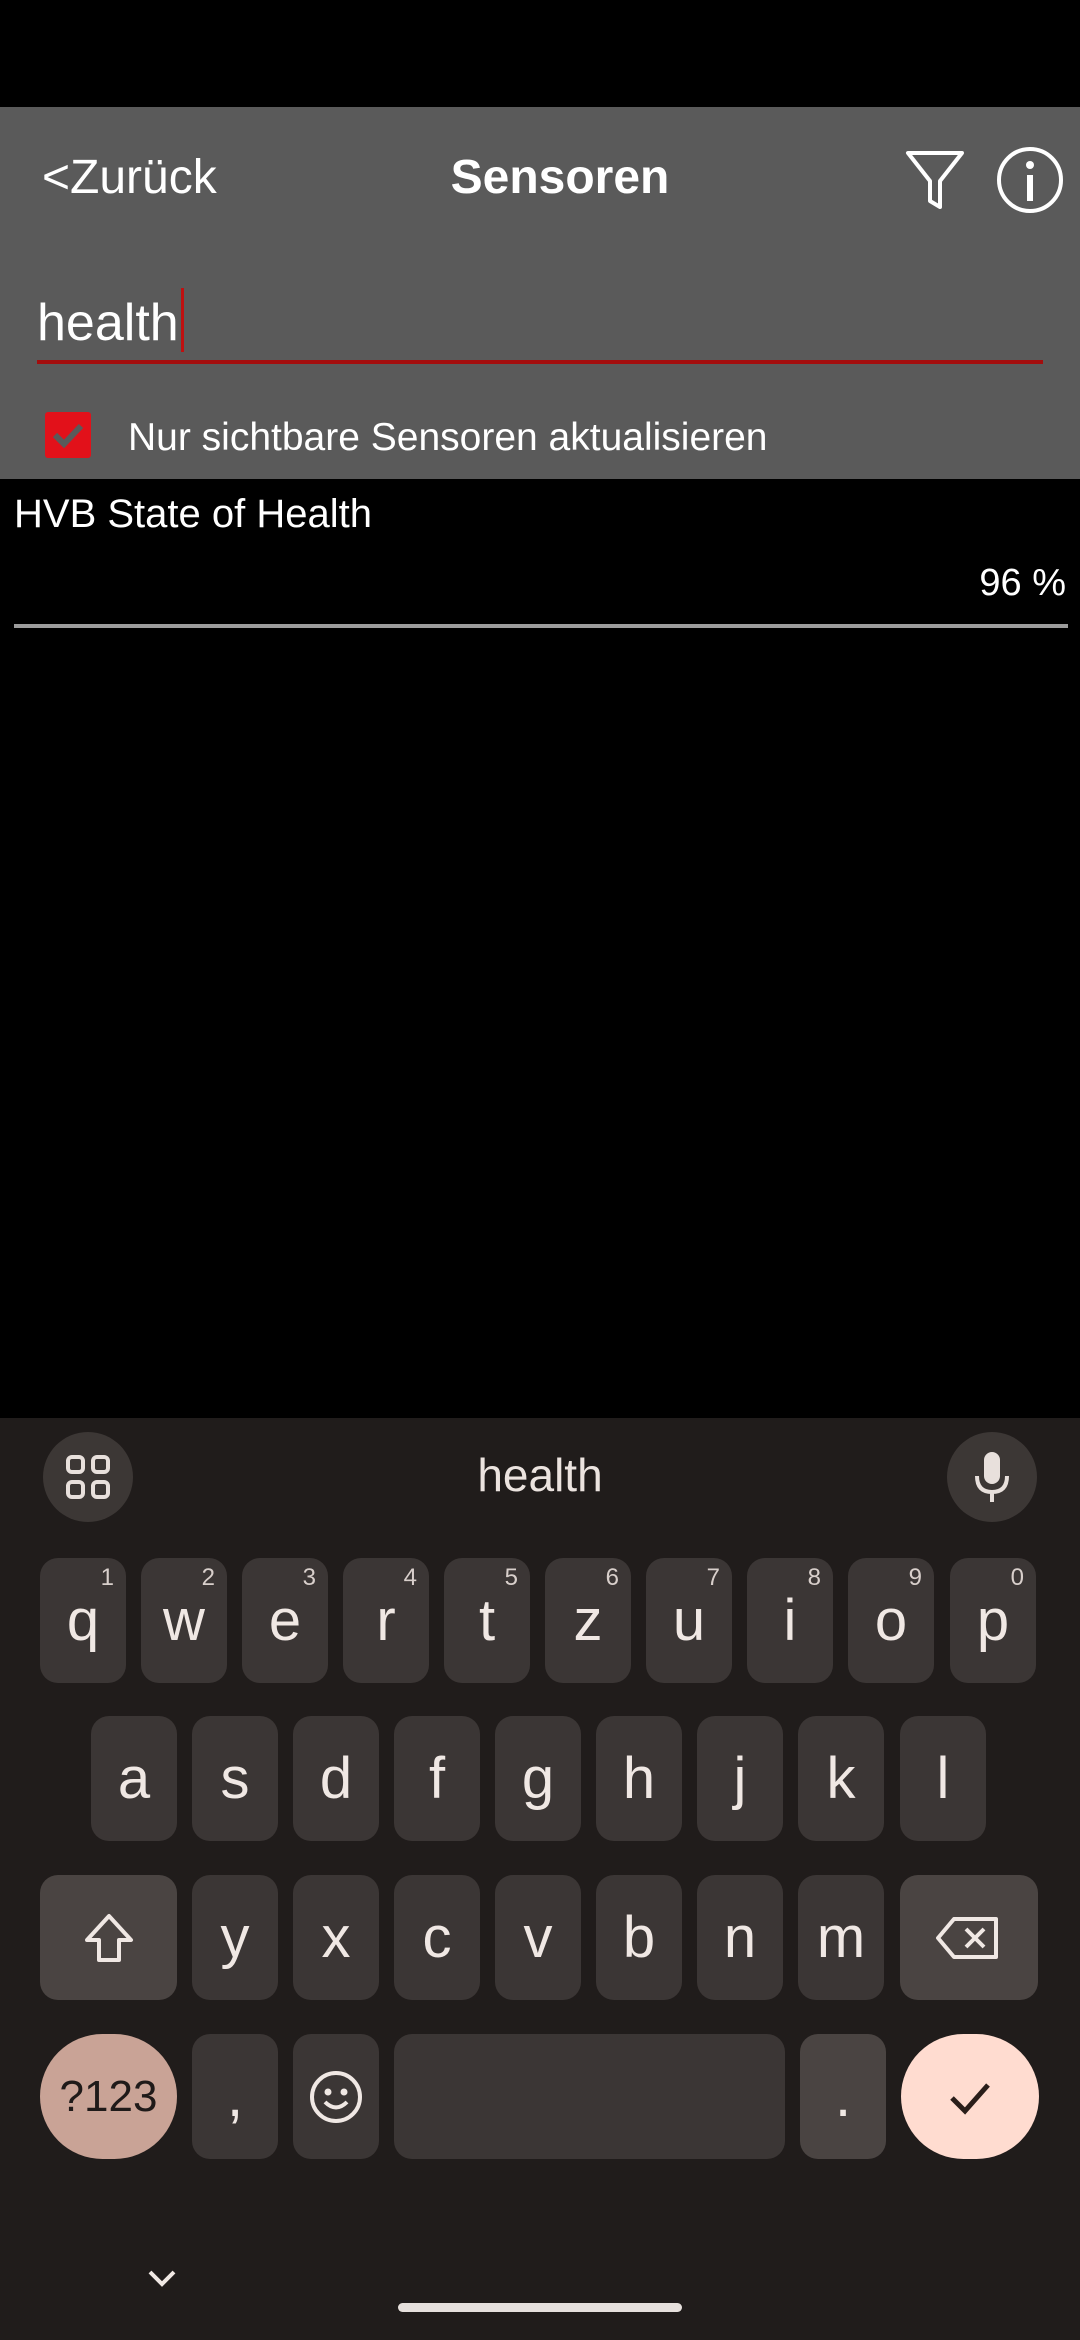  Describe the element at coordinates (943, 1778) in the screenshot. I see `key: l` at that location.